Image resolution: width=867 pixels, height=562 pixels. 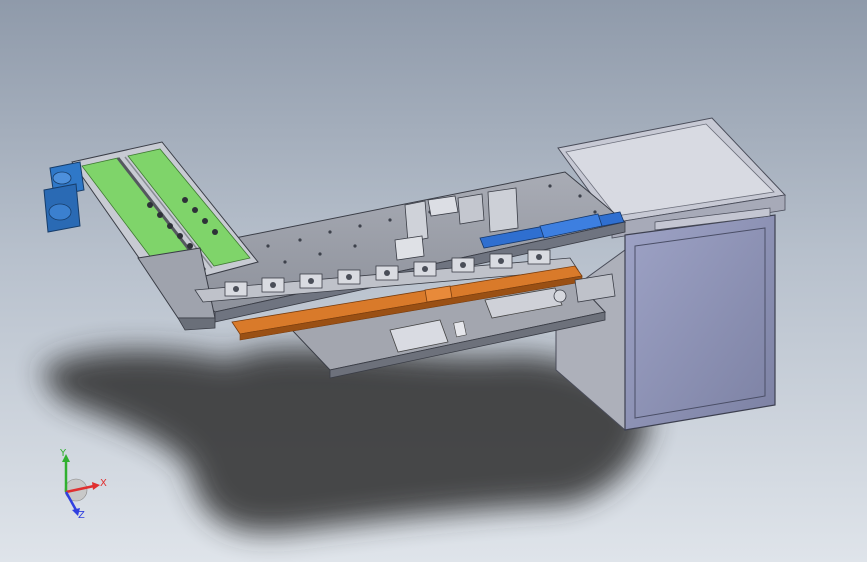 I want to click on y-axis-label: Y, so click(x=63, y=453).